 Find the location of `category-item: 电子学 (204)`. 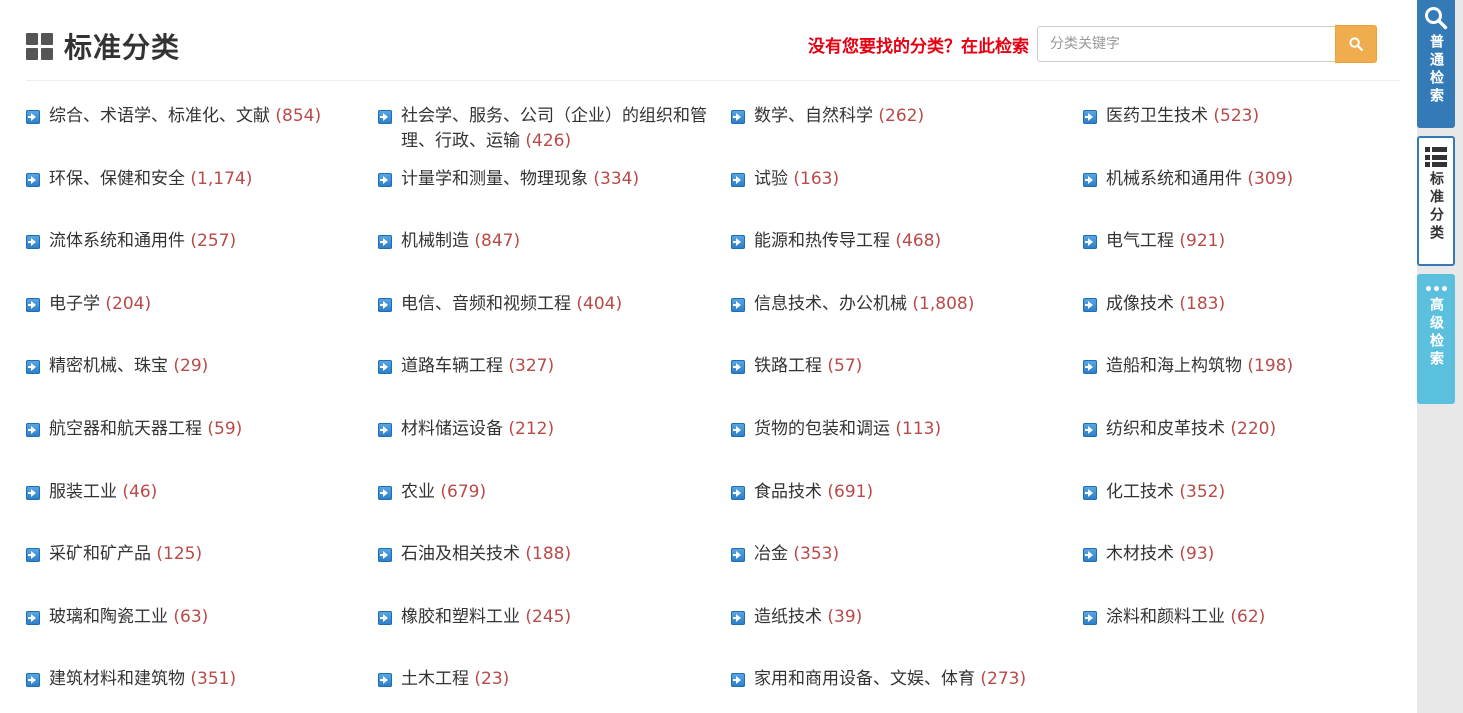

category-item: 电子学 (204) is located at coordinates (202, 323).